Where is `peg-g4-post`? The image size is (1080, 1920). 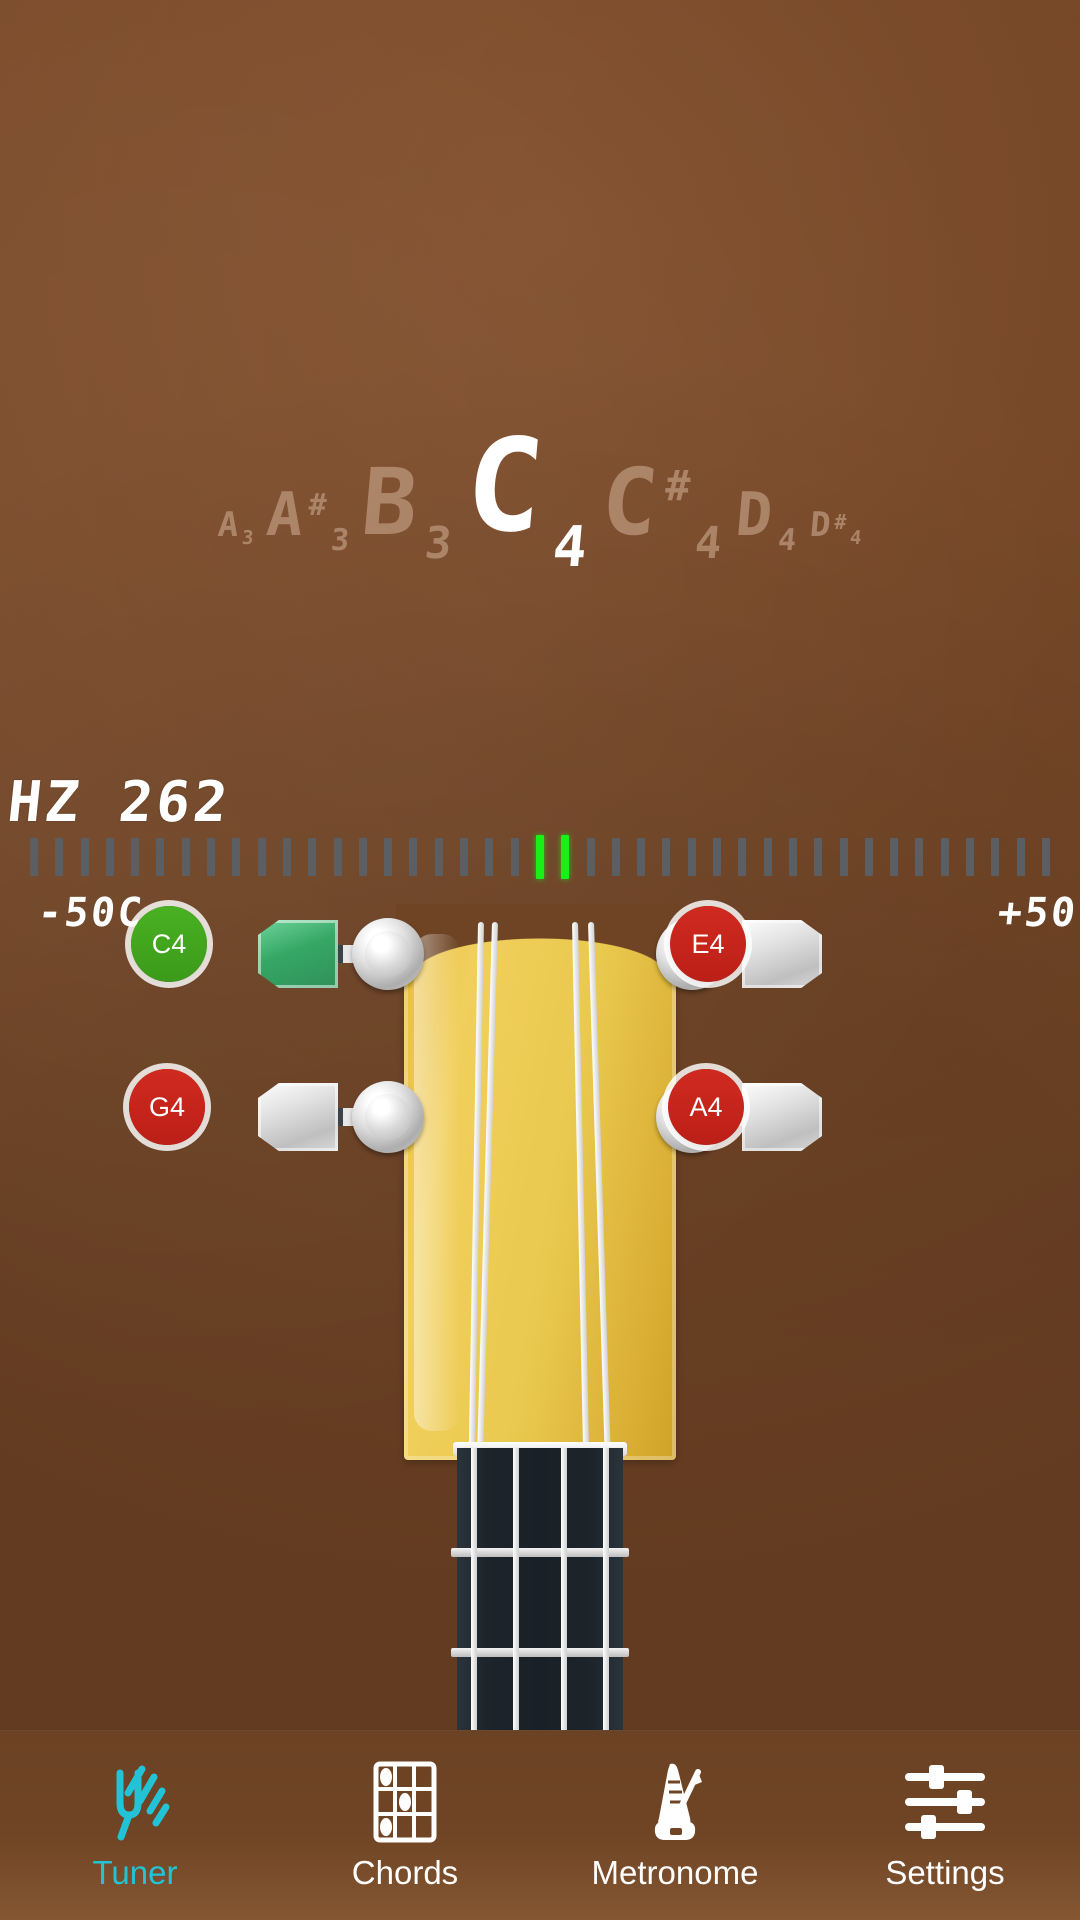 peg-g4-post is located at coordinates (388, 1117).